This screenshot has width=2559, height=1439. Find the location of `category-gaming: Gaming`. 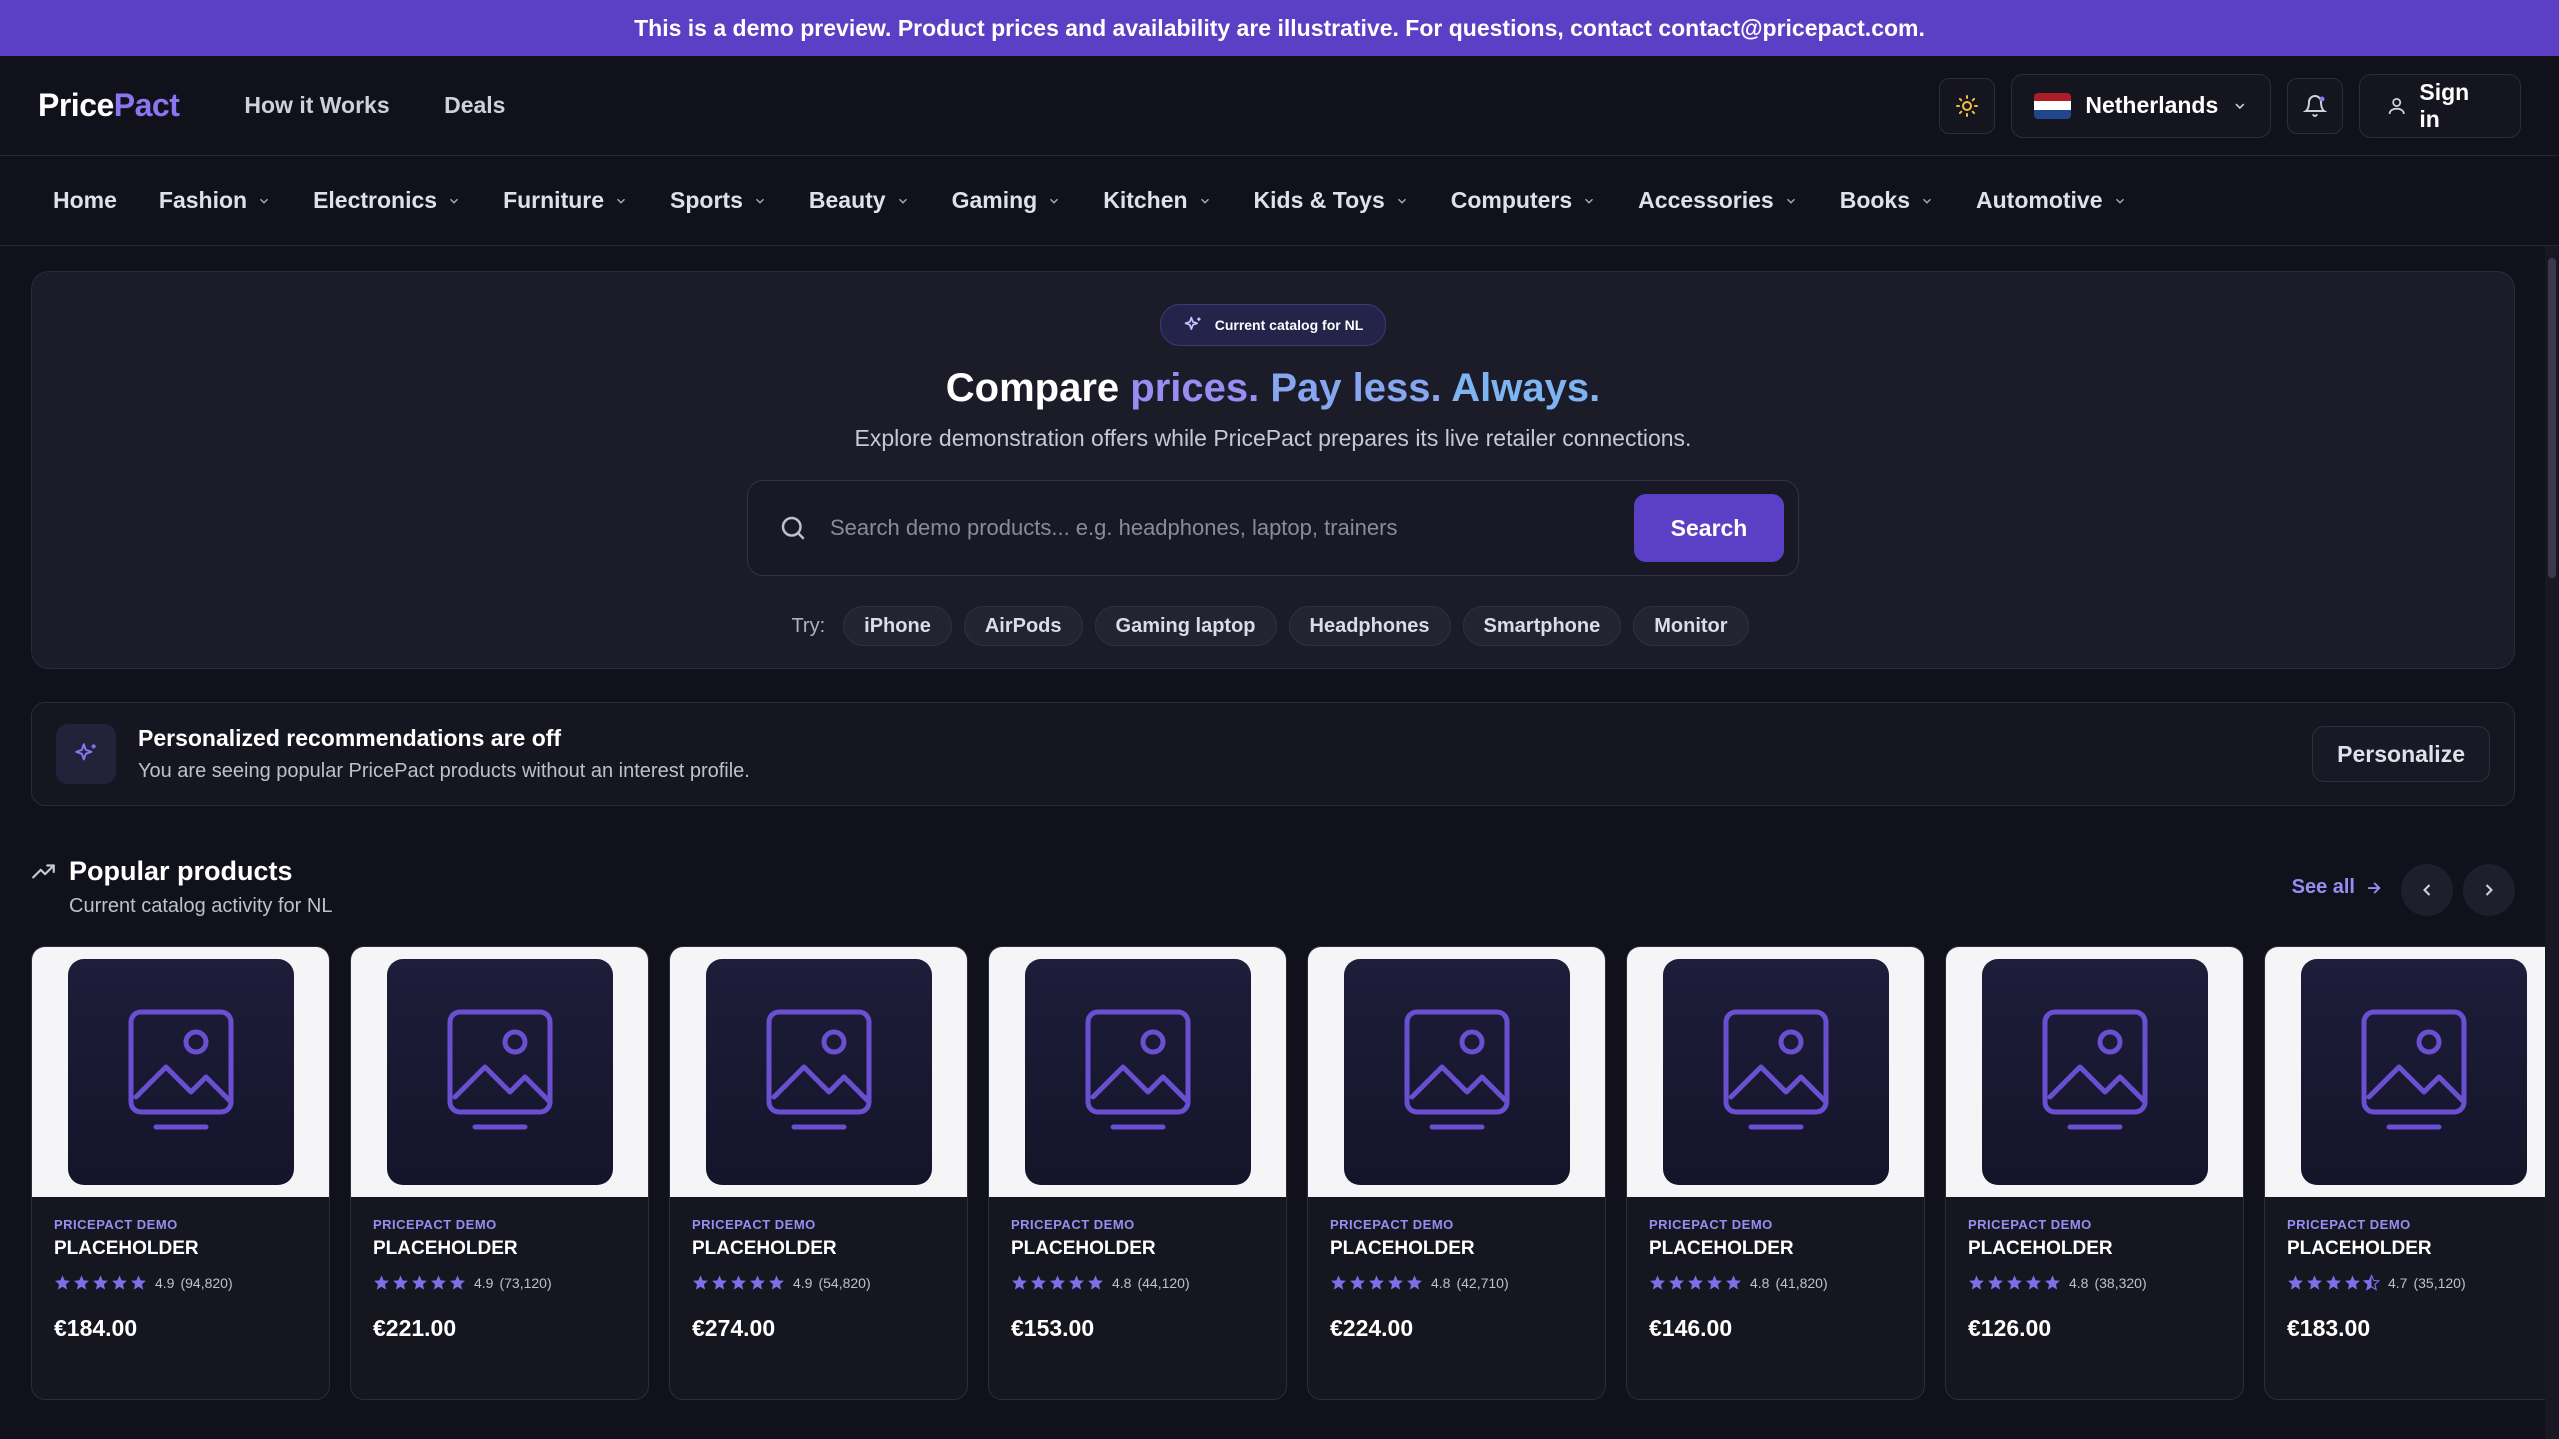

category-gaming: Gaming is located at coordinates (1007, 200).